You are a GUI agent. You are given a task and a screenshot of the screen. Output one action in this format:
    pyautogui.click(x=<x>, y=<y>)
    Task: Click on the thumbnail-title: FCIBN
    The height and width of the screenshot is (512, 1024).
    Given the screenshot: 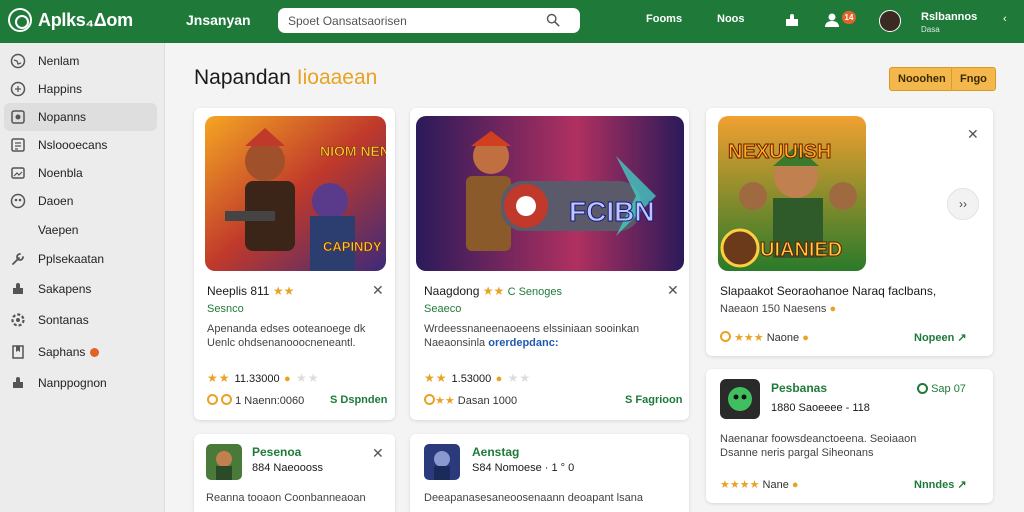 What is the action you would take?
    pyautogui.click(x=612, y=211)
    